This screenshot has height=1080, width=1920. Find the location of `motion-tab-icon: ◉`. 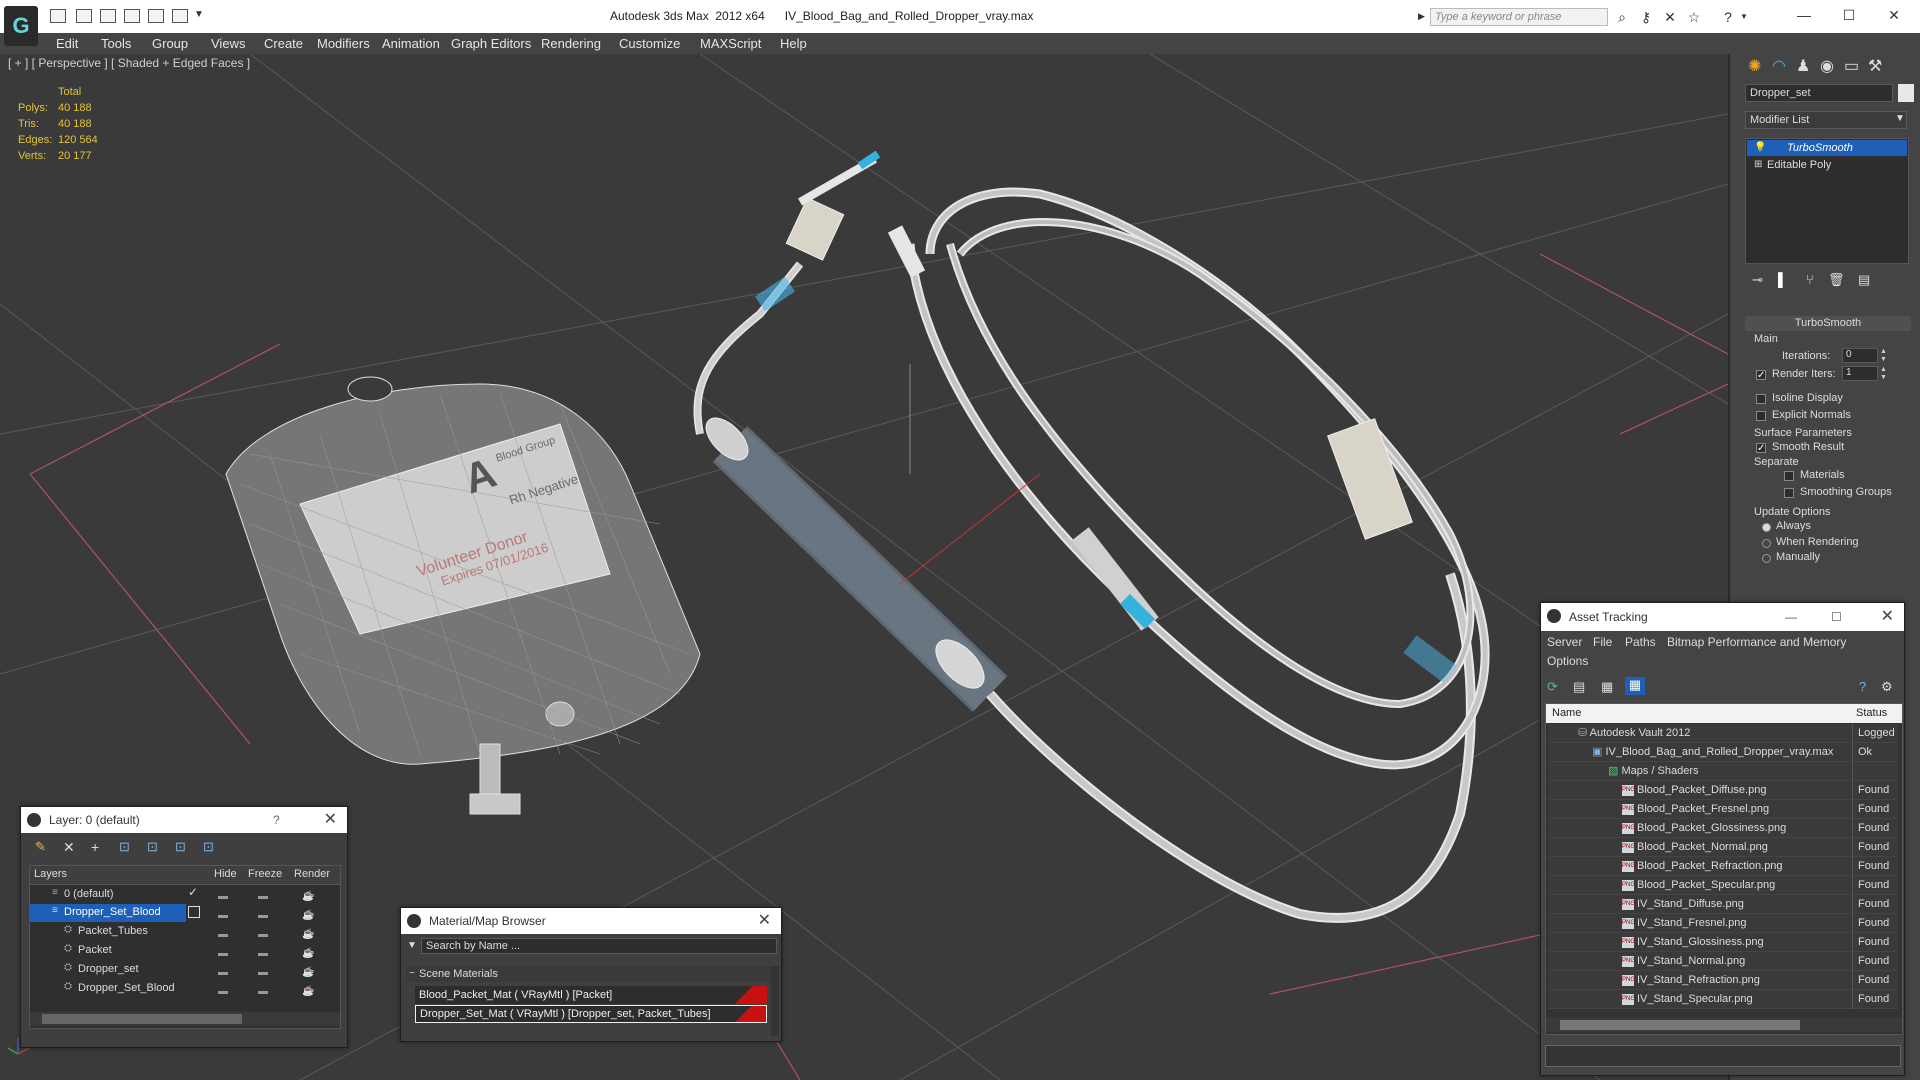

motion-tab-icon: ◉ is located at coordinates (1832, 67).